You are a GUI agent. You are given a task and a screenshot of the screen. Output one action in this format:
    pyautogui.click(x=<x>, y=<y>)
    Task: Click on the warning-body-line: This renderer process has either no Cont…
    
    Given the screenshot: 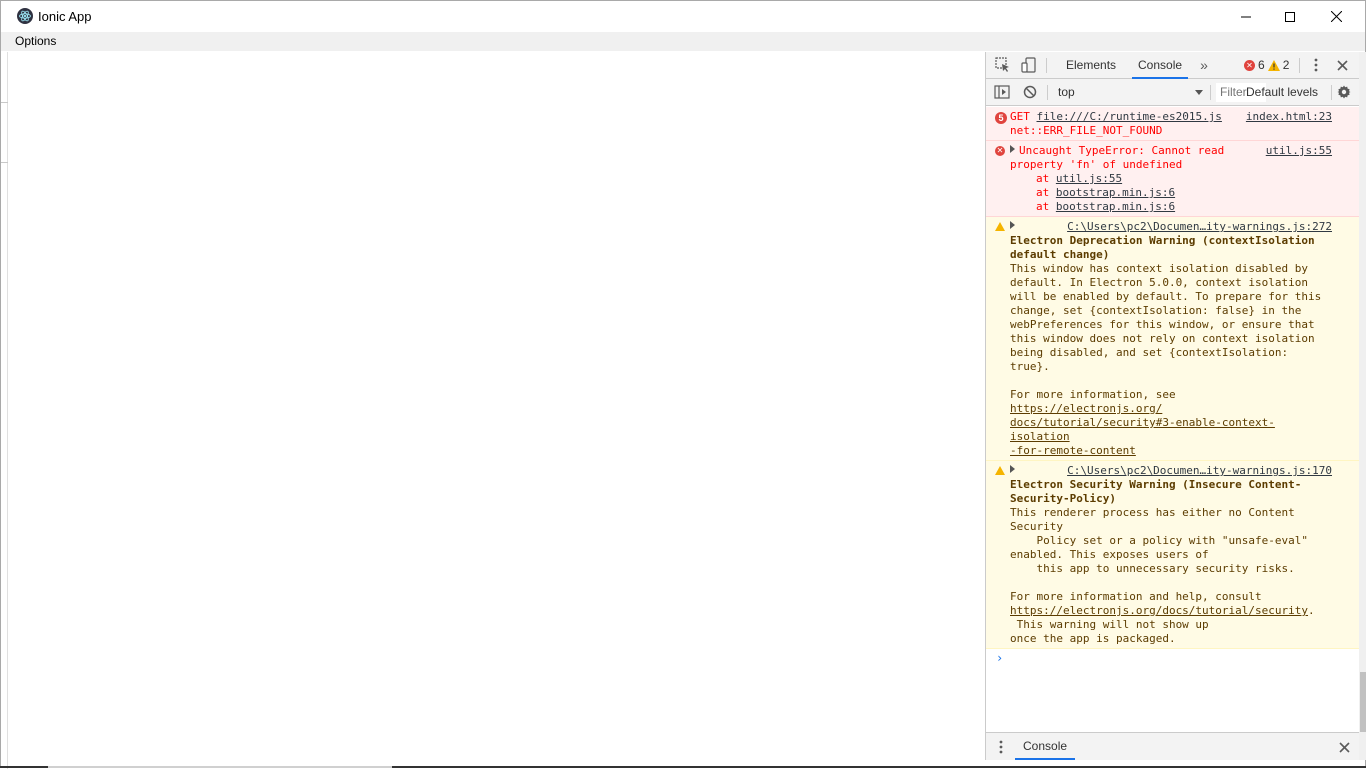 What is the action you would take?
    pyautogui.click(x=1152, y=512)
    